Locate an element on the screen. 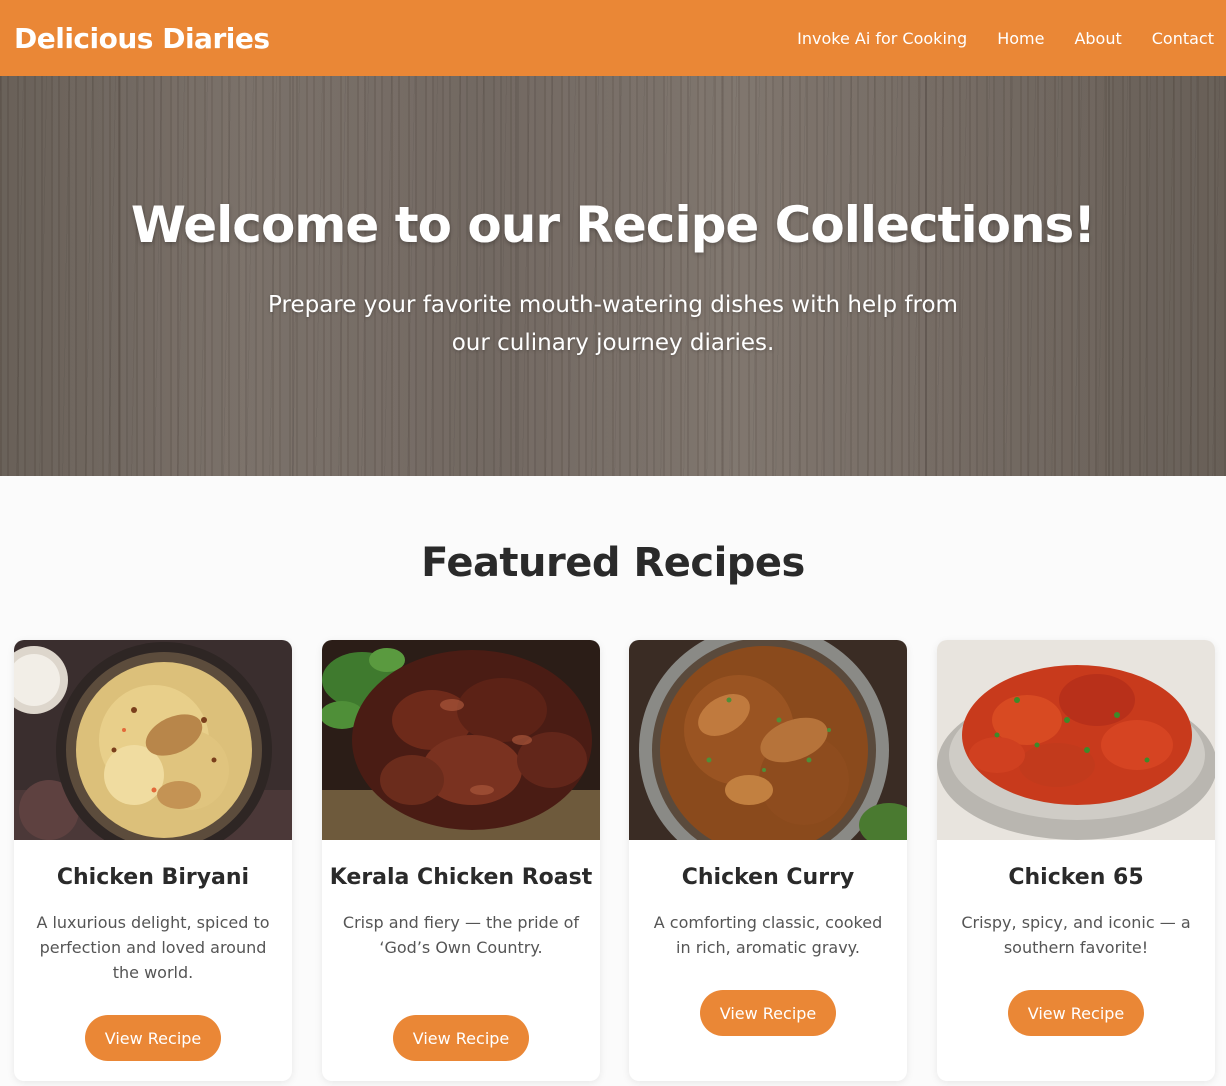 This screenshot has width=1226, height=1086. recipe-image-chicken-biryani is located at coordinates (153, 740).